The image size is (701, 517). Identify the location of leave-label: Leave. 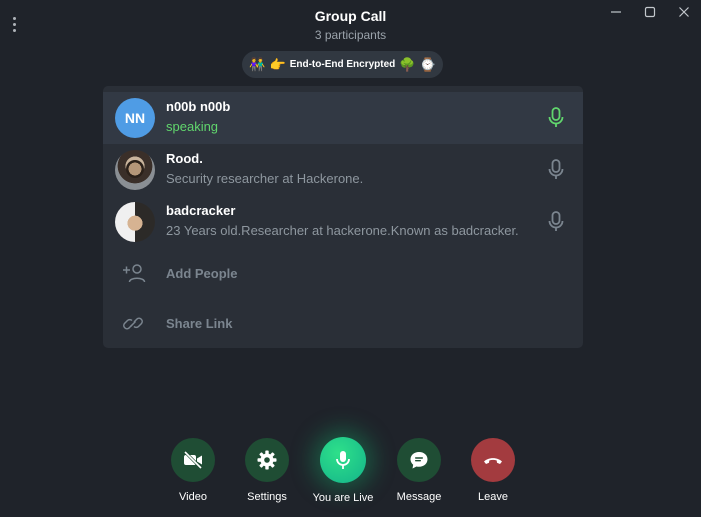
(493, 497).